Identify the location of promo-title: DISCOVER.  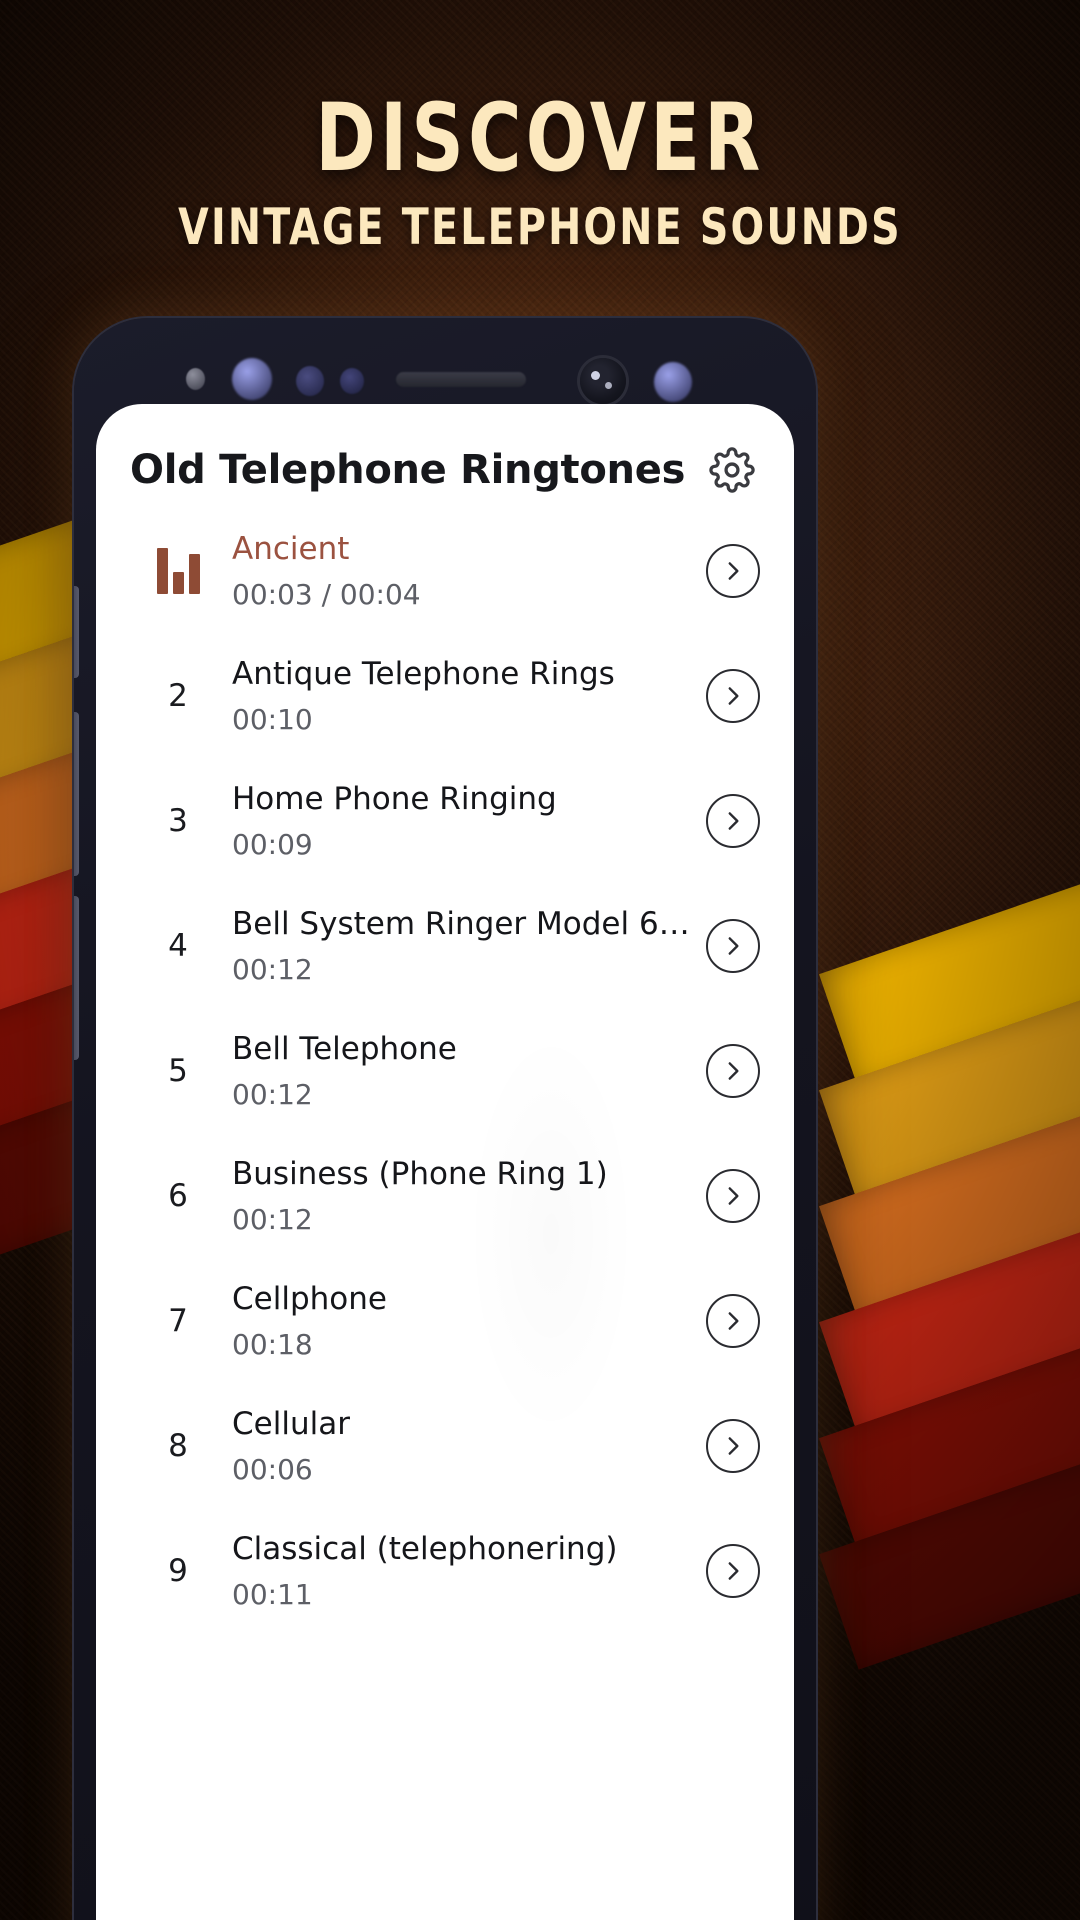
(540, 138).